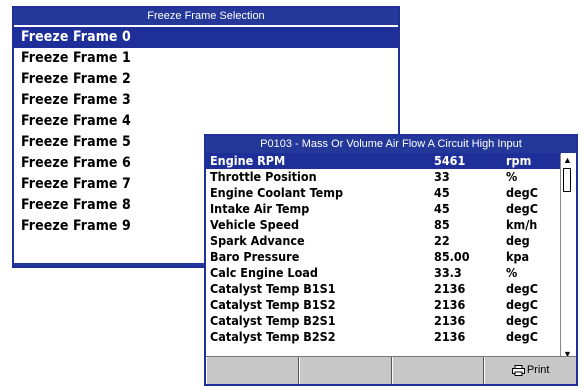 This screenshot has width=585, height=387. I want to click on freeze-frame-window-title: Freeze Frame Selection, so click(206, 16).